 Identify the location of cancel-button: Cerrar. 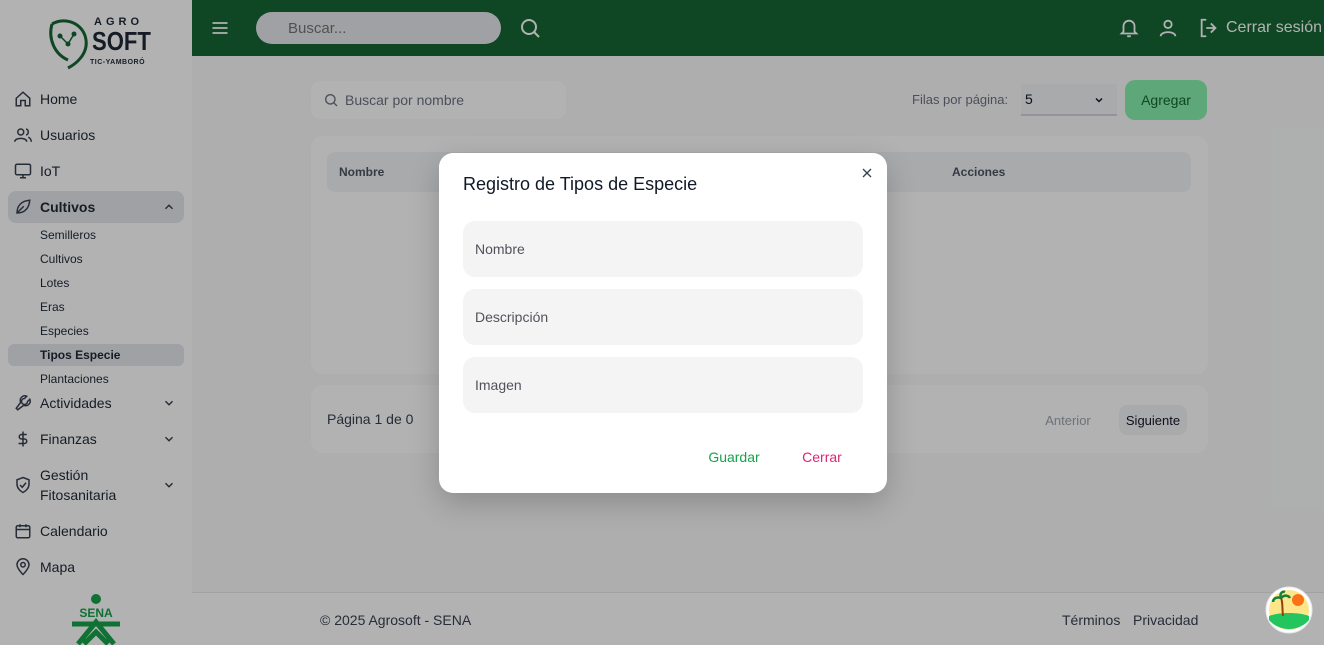
(822, 457).